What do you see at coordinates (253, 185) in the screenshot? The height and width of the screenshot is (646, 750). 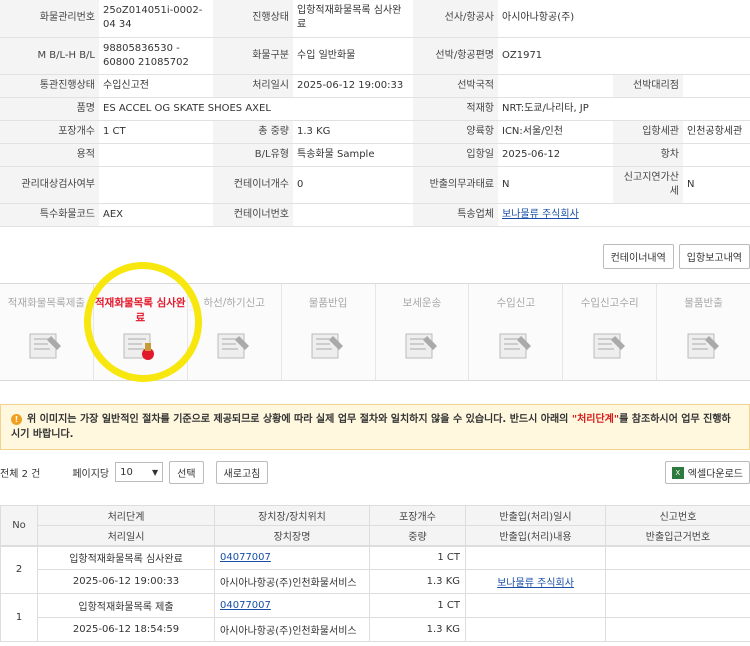 I see `container-count-label: 컨테이너개수` at bounding box center [253, 185].